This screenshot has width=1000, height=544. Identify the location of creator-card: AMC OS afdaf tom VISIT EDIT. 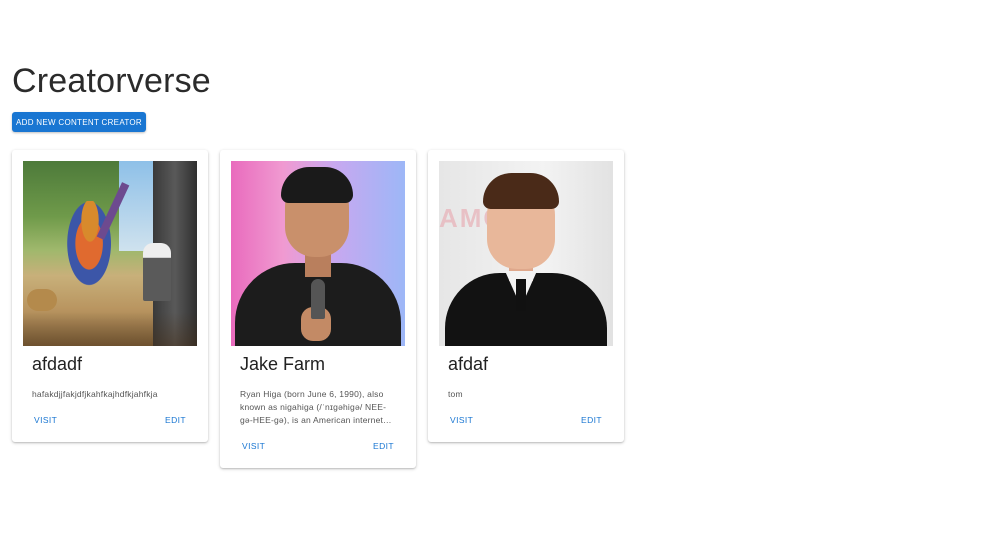
(526, 296).